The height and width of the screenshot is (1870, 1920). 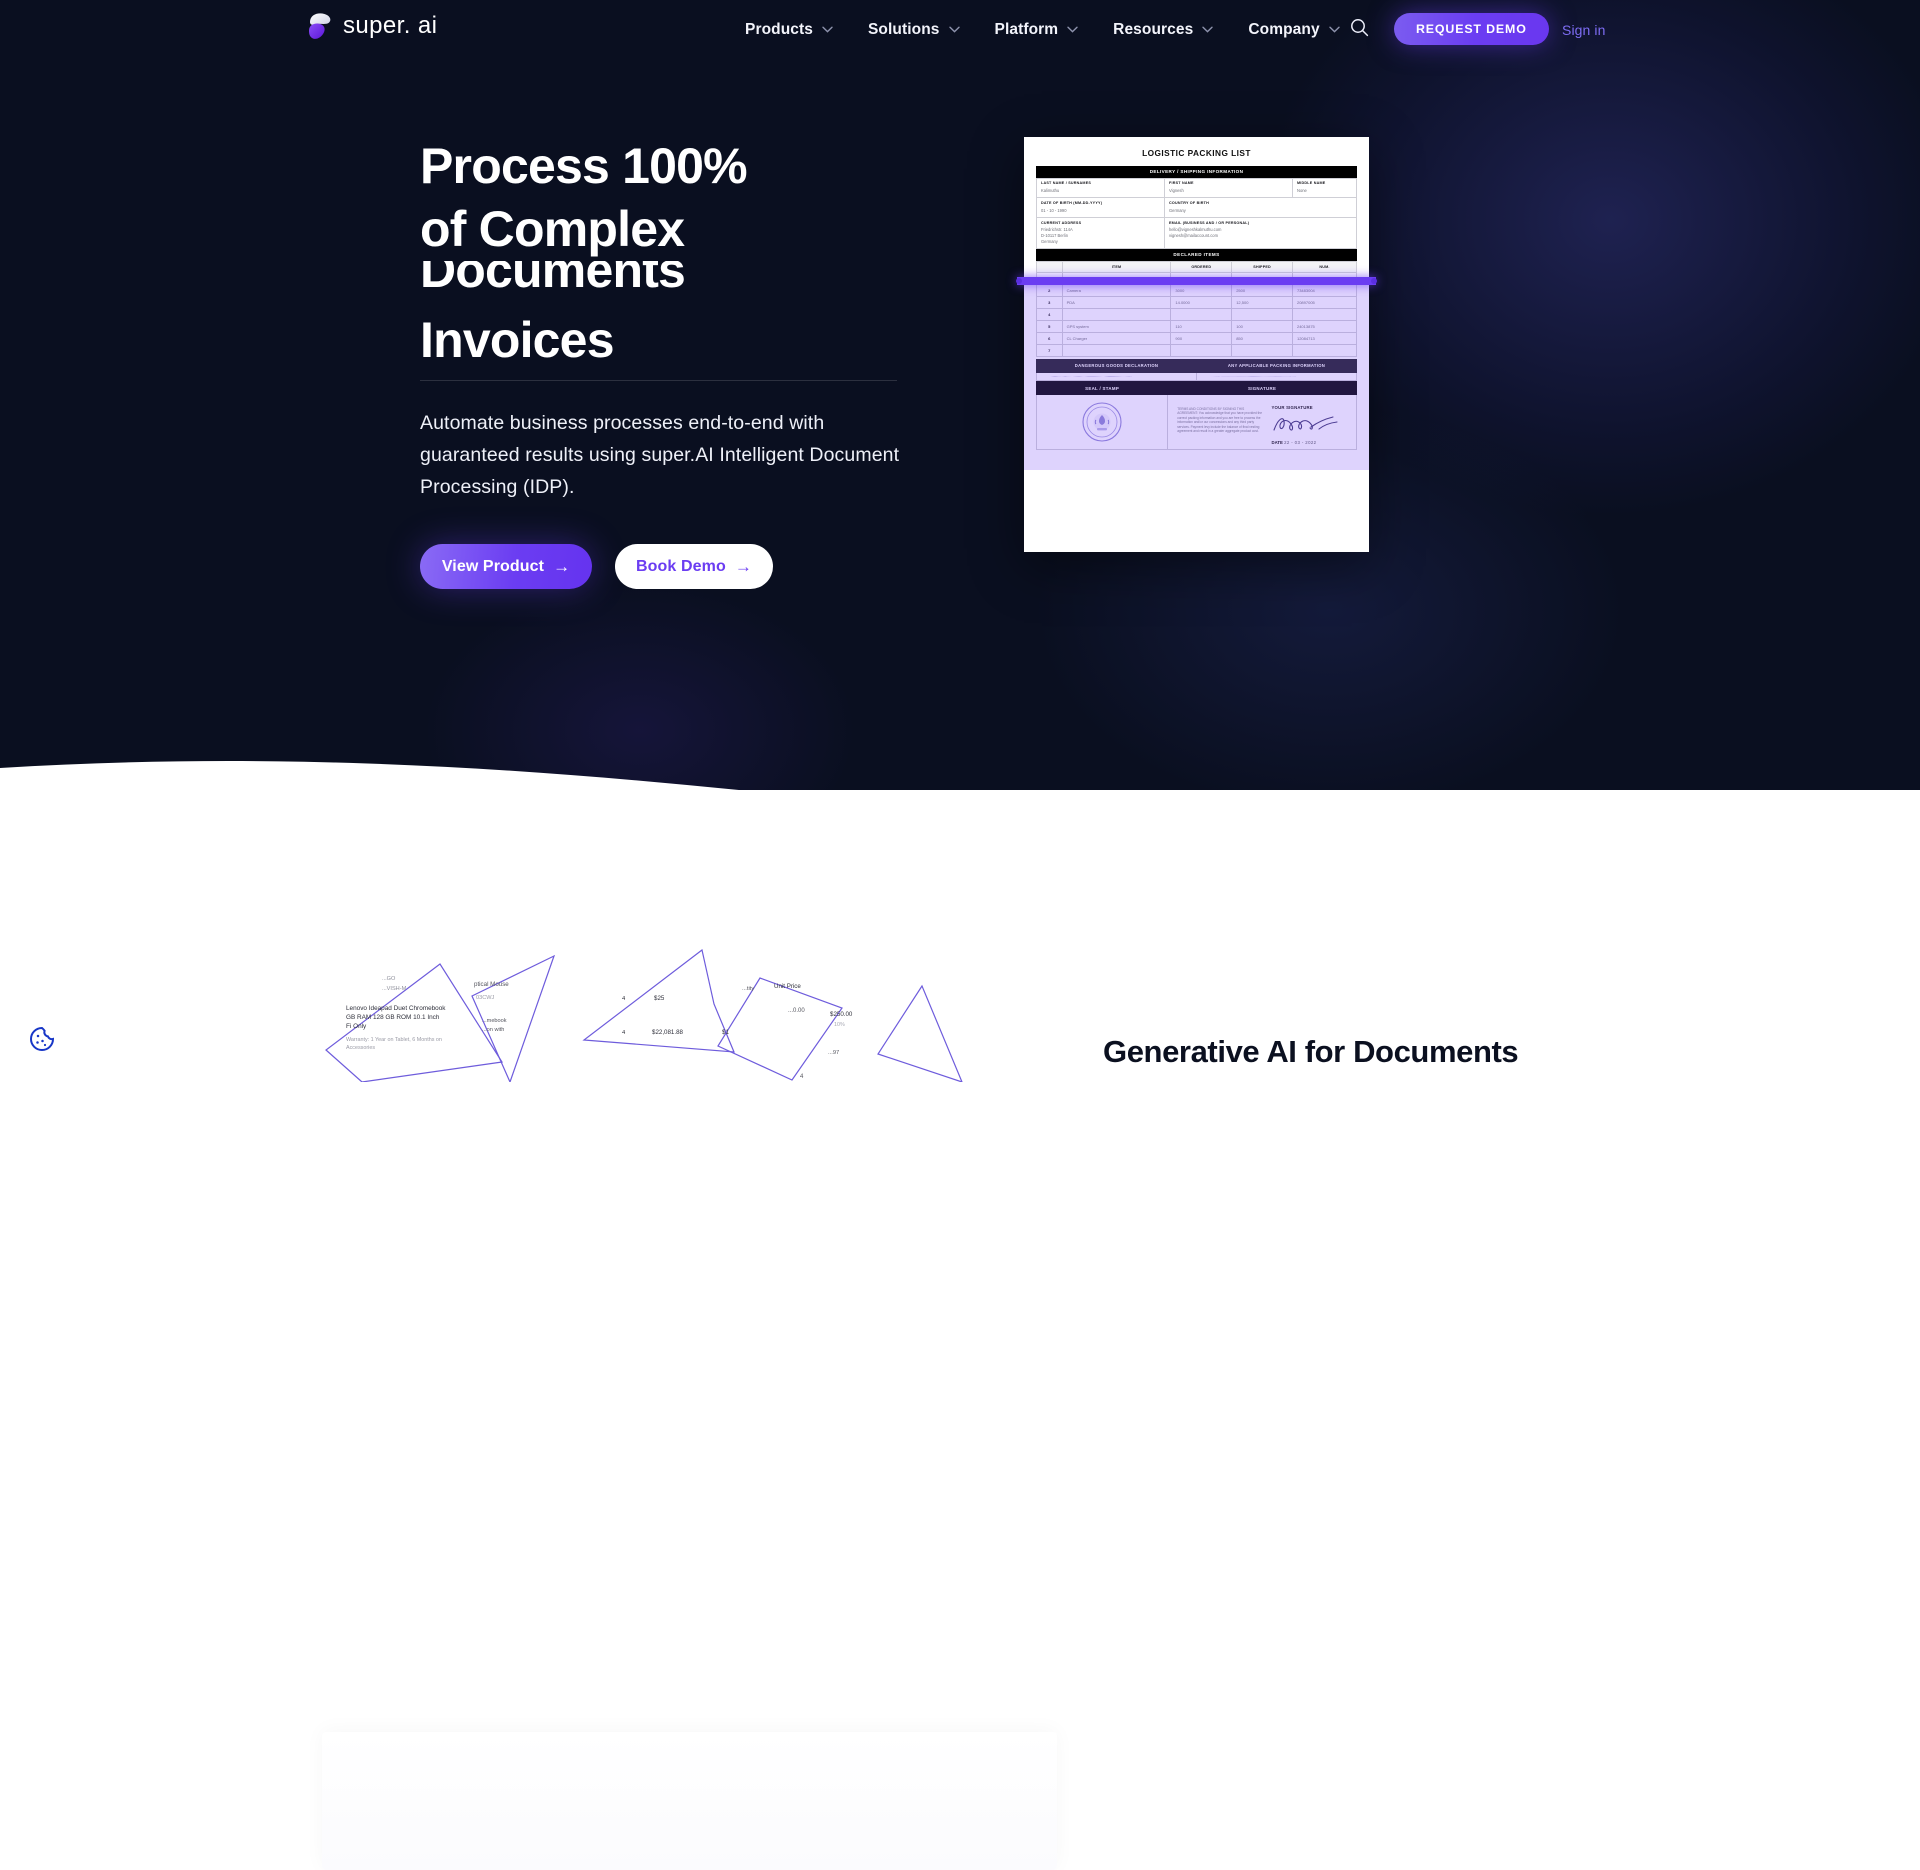 I want to click on field-country-of-birth: COUNTRY OF BIRTH Germany, so click(x=1260, y=208).